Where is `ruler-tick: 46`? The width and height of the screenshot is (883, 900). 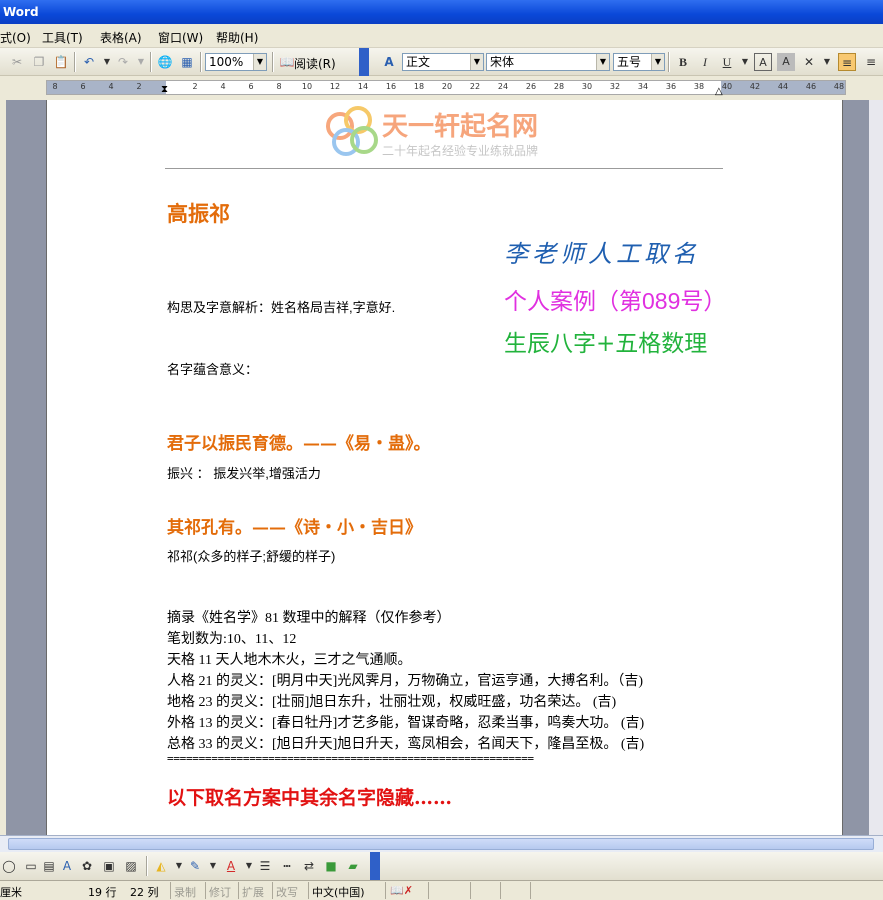 ruler-tick: 46 is located at coordinates (811, 86).